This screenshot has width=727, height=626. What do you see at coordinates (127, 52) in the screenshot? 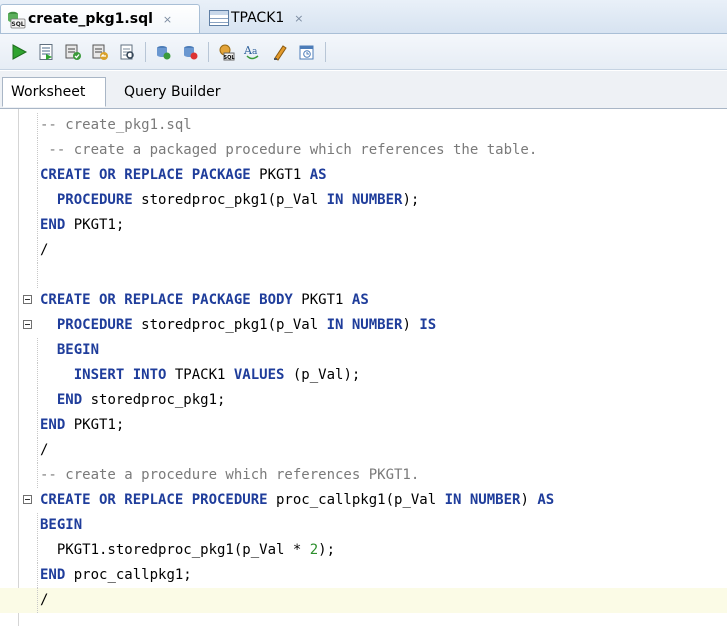
I see `autotrace-icon` at bounding box center [127, 52].